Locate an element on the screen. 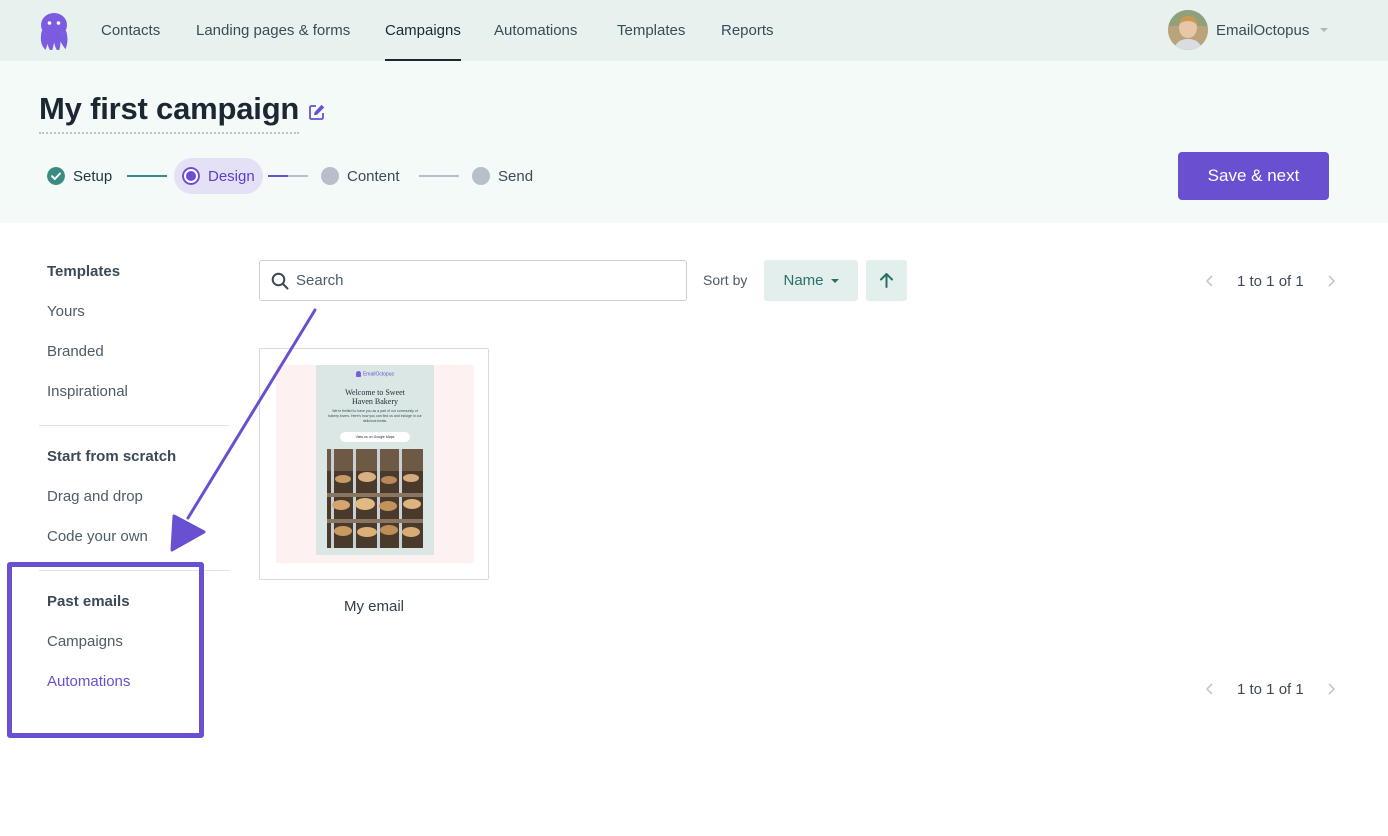 This screenshot has width=1388, height=836. nav-reports: Reports is located at coordinates (747, 30).